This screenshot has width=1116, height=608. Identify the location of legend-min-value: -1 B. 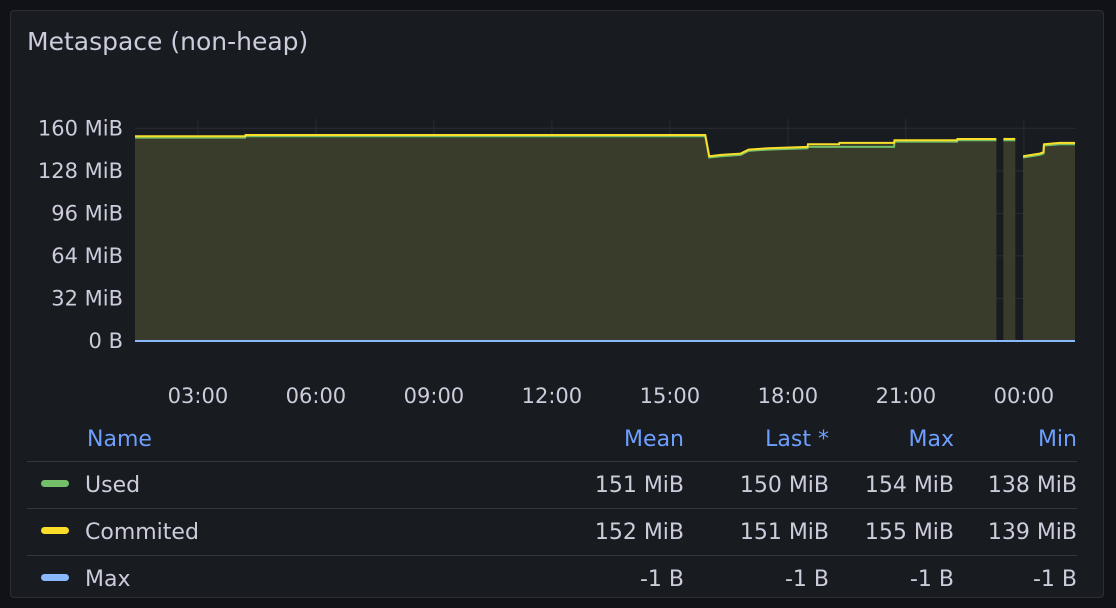
(1015, 576).